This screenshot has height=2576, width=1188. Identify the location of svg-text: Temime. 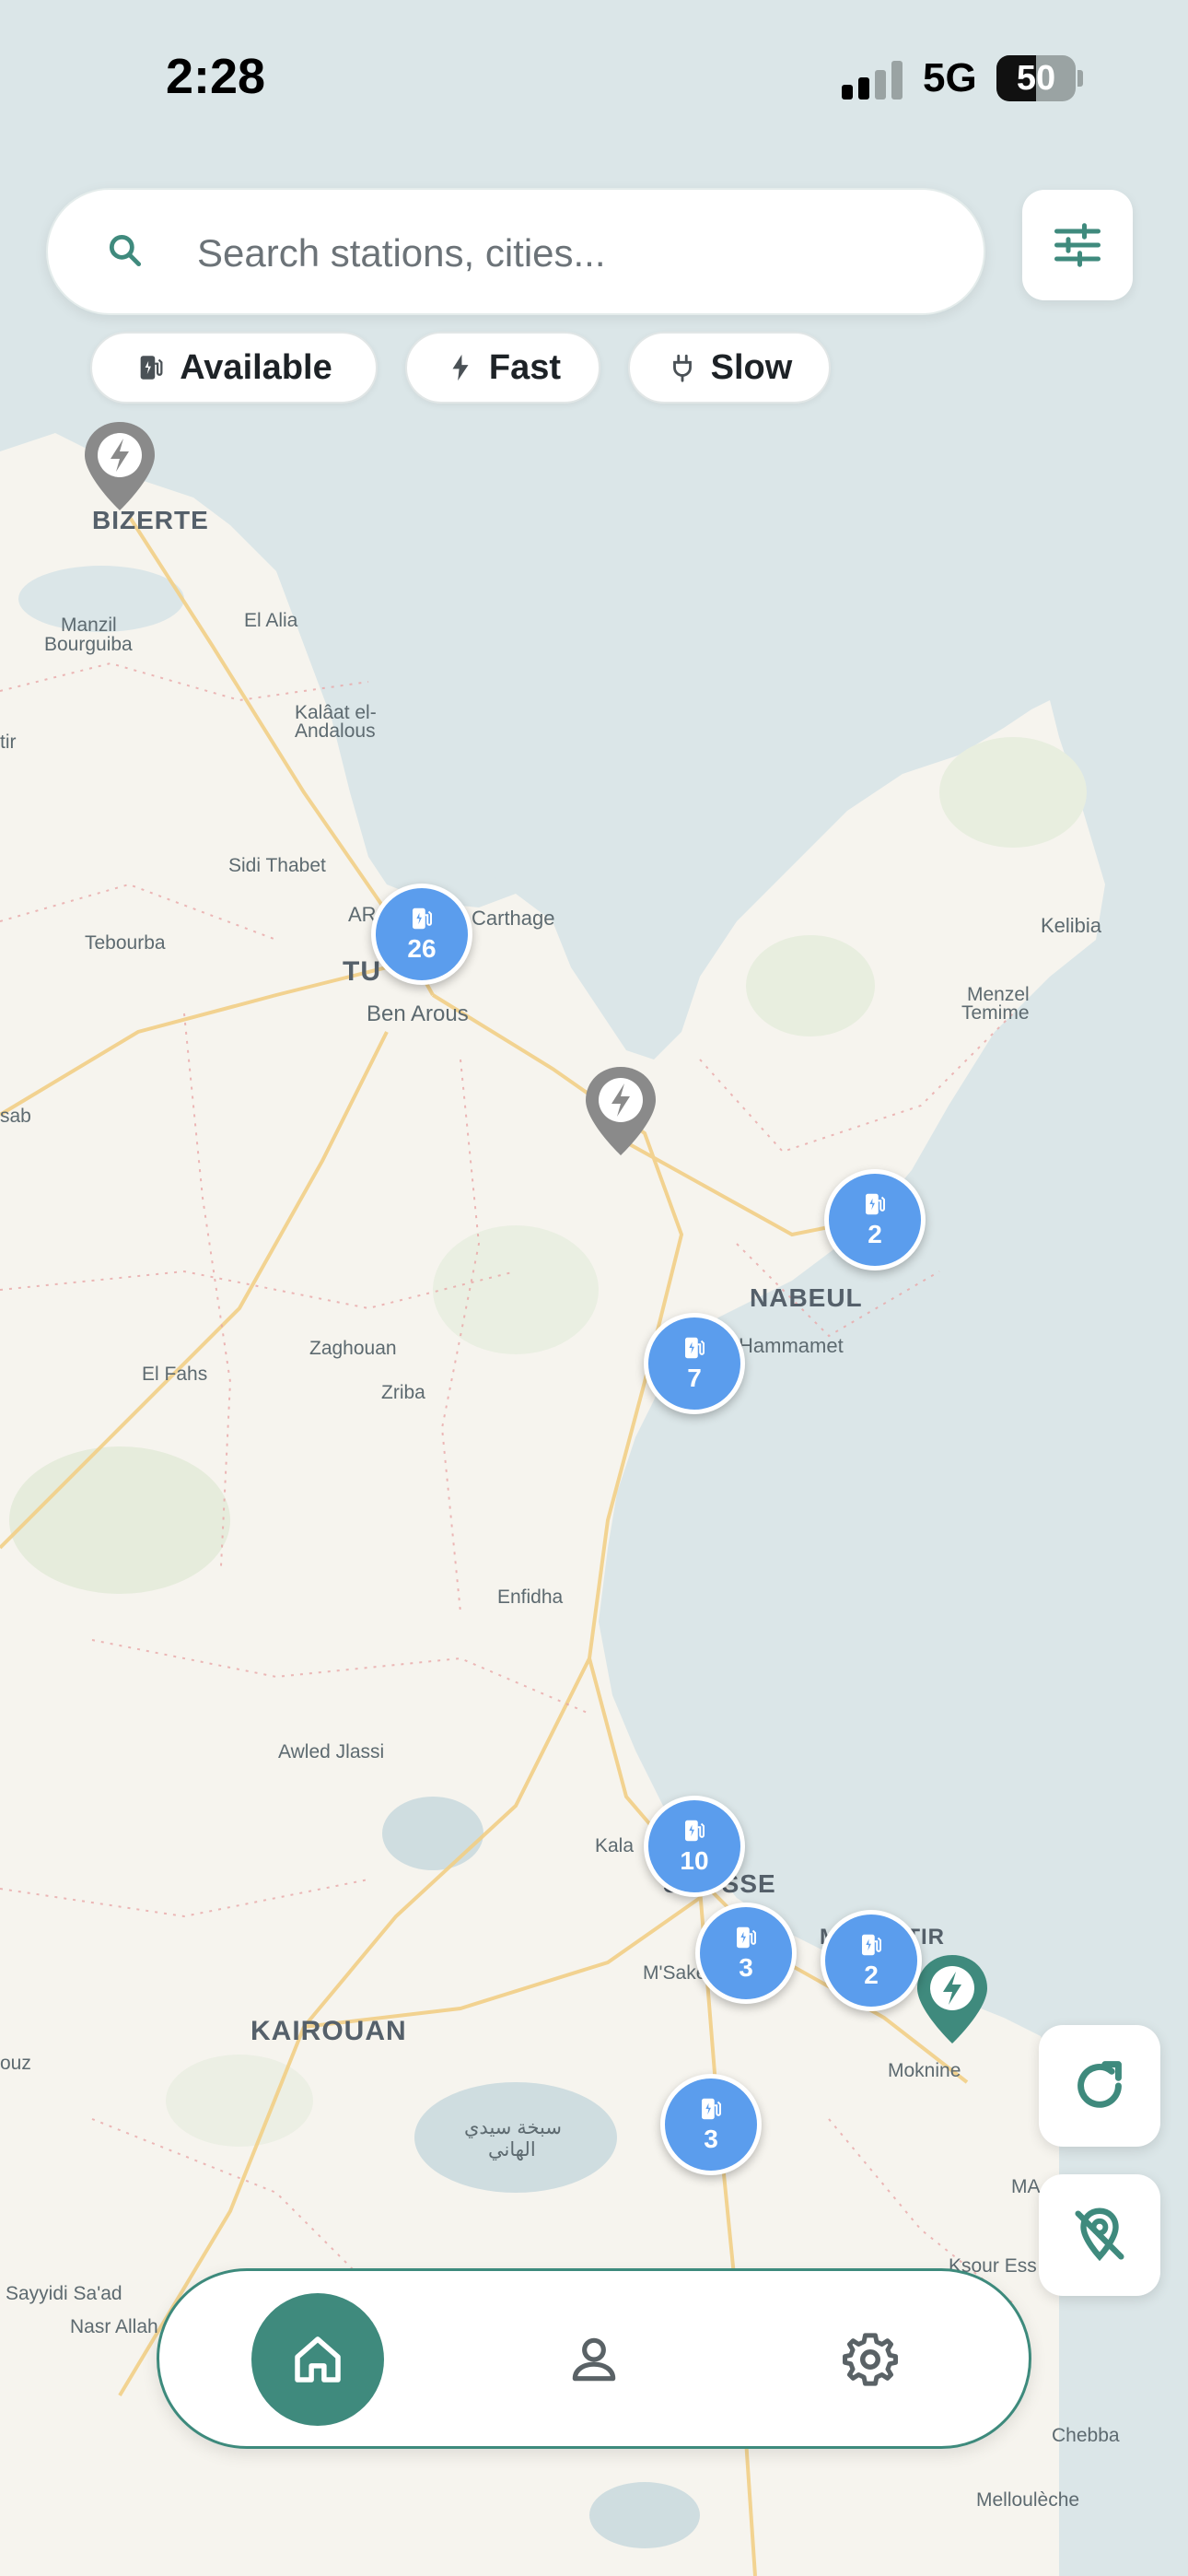
(995, 1013).